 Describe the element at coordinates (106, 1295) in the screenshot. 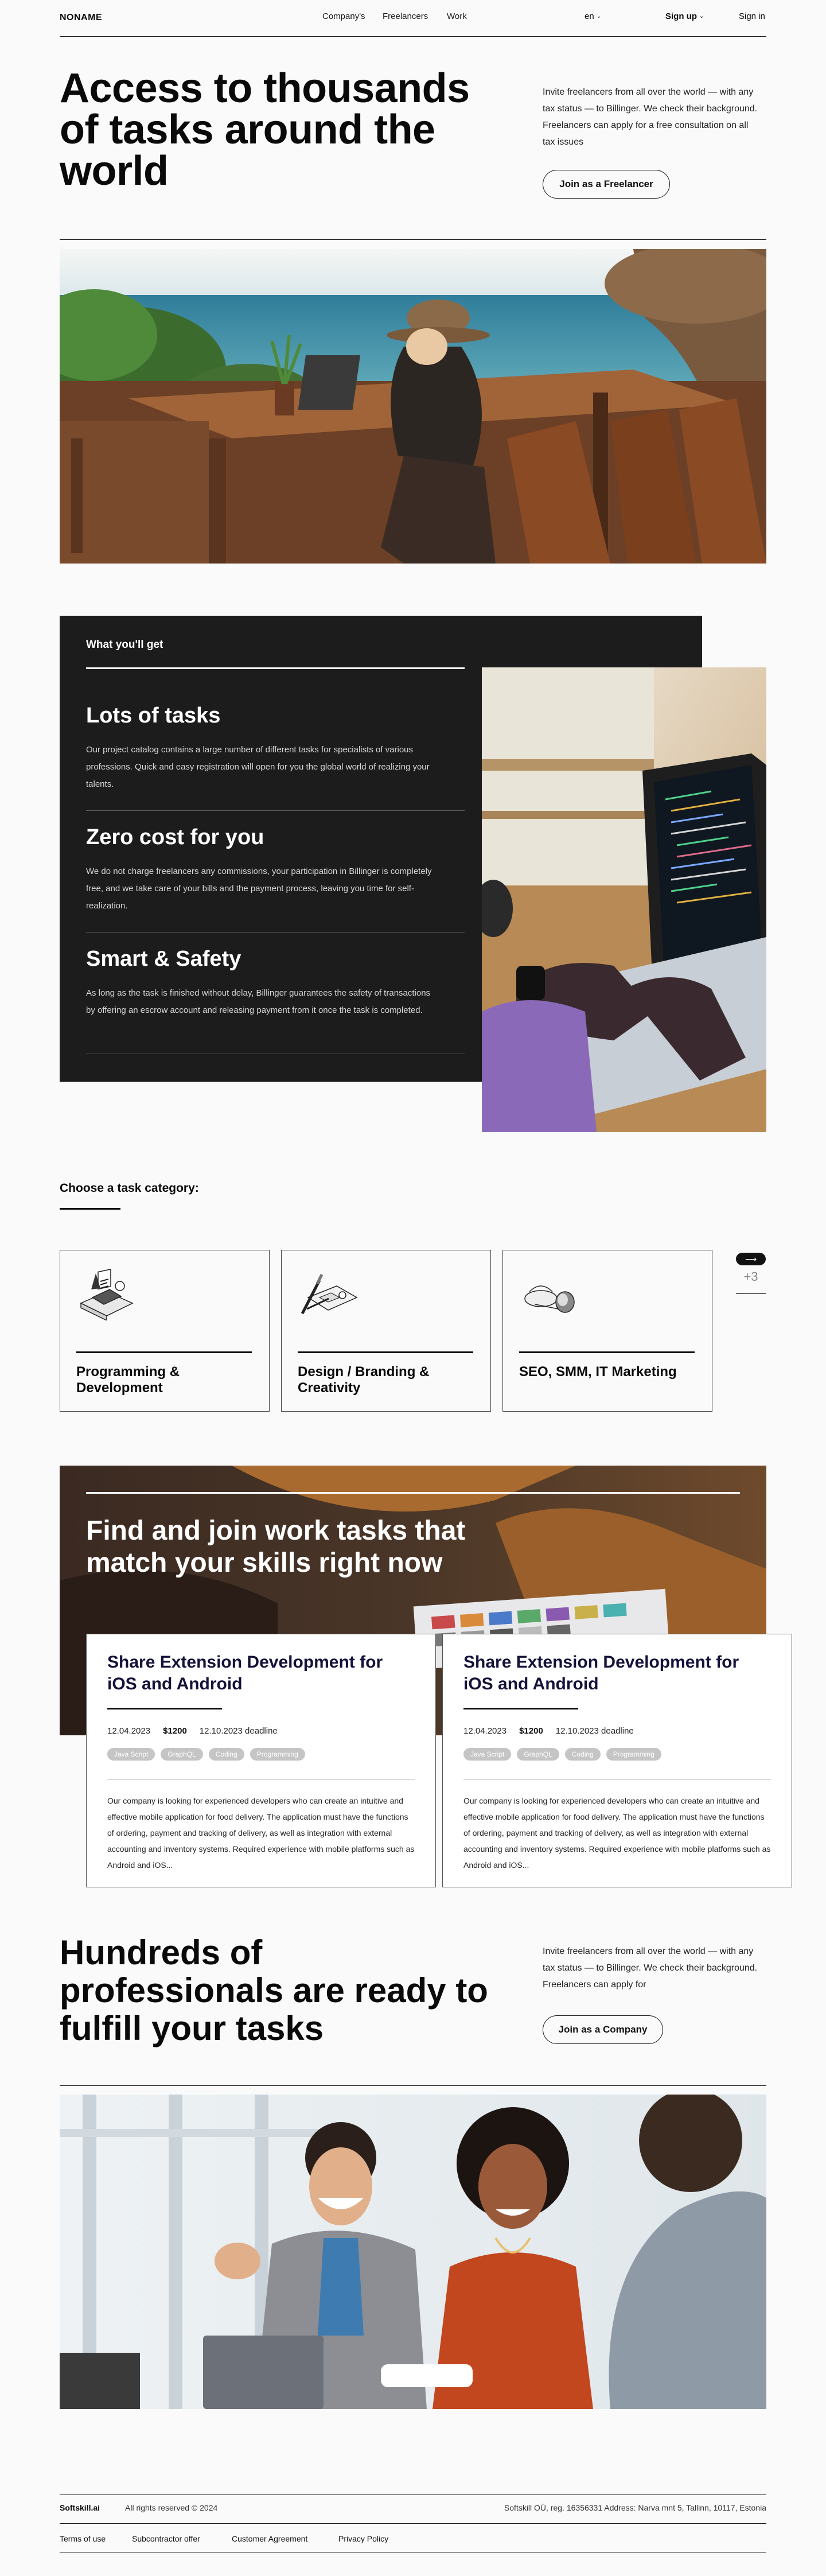

I see `programming-illustration-icon` at that location.